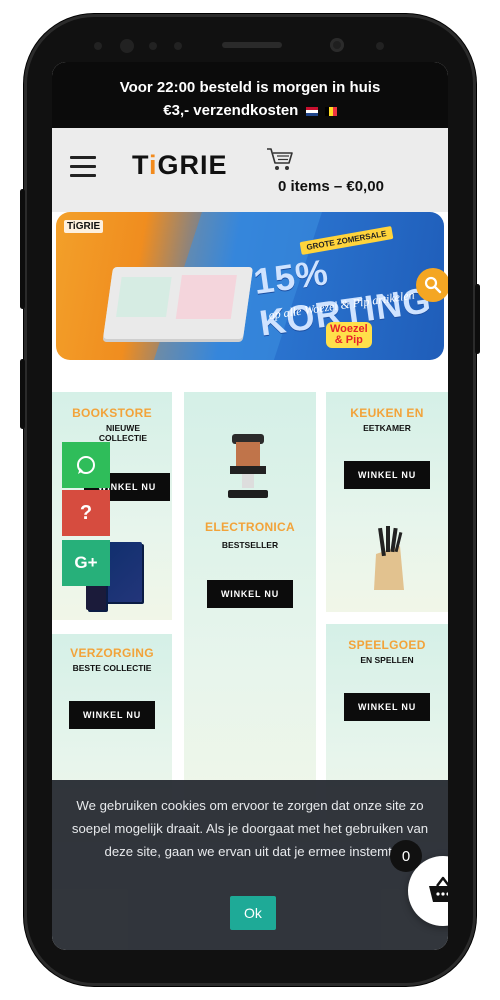  What do you see at coordinates (438, 889) in the screenshot?
I see `basket-icon` at bounding box center [438, 889].